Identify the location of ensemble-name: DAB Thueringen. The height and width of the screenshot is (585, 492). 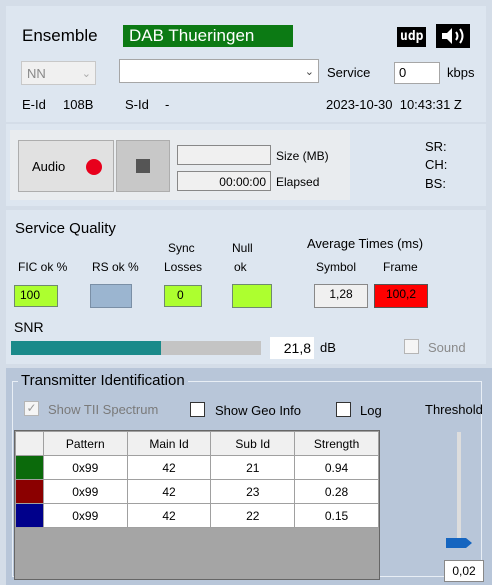
(208, 36).